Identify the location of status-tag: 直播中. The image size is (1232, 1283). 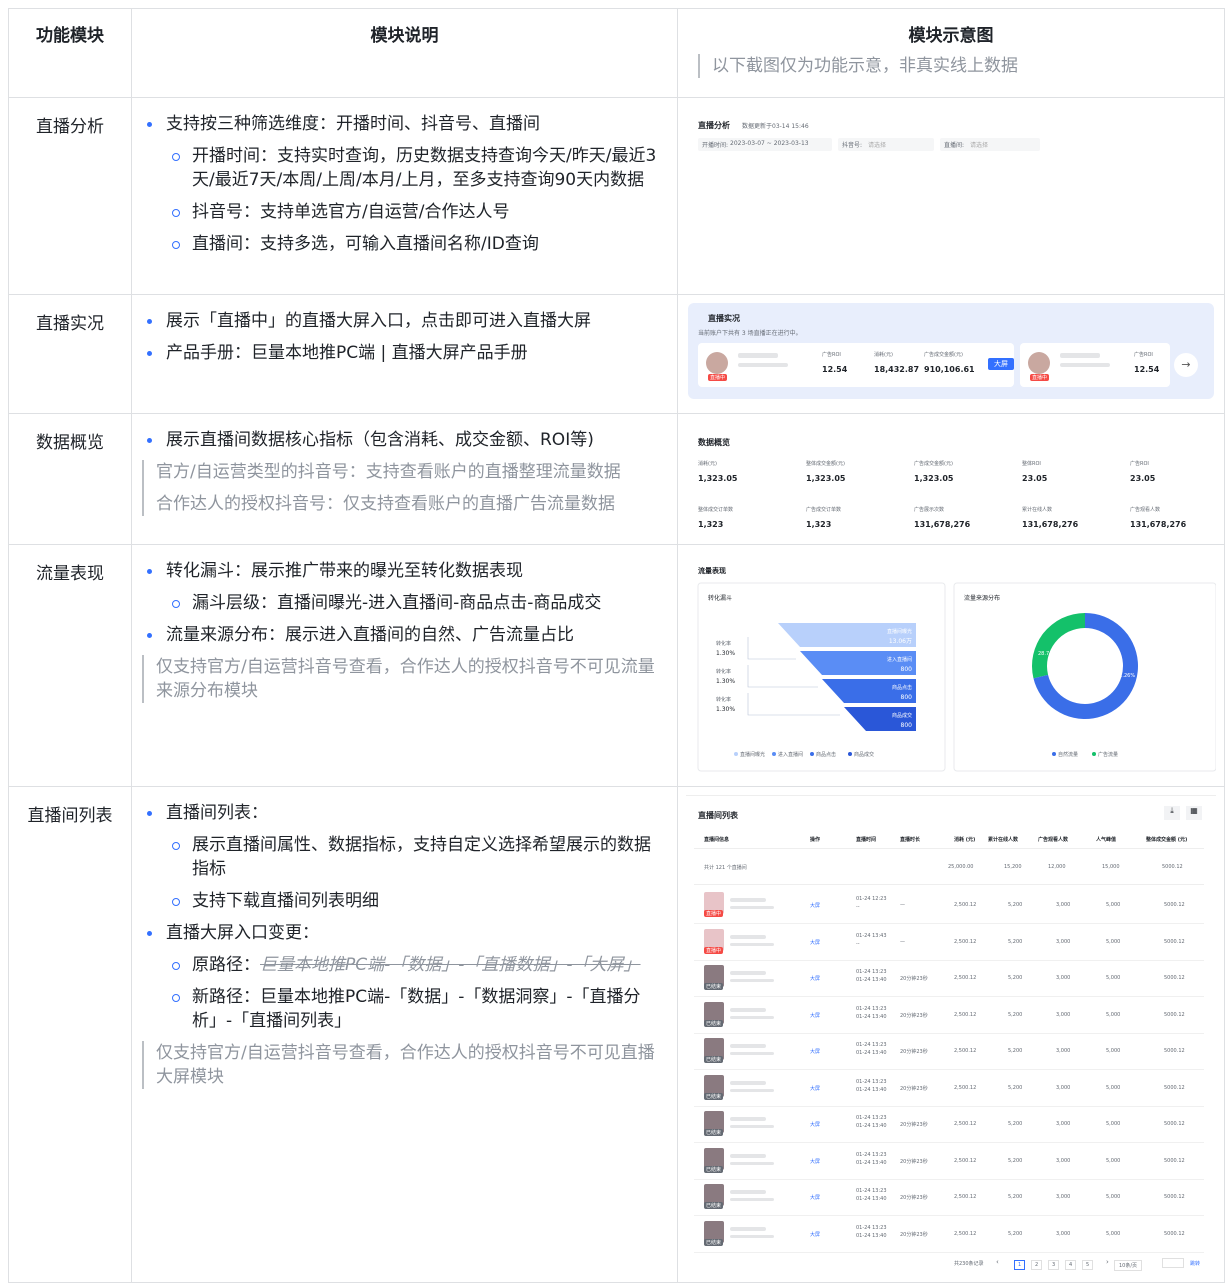
(714, 913).